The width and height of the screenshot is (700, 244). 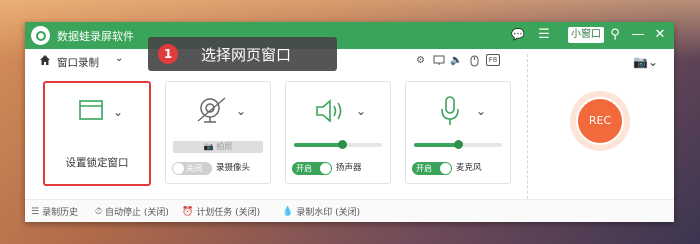 I want to click on settings-icon: ⚙, so click(x=420, y=60).